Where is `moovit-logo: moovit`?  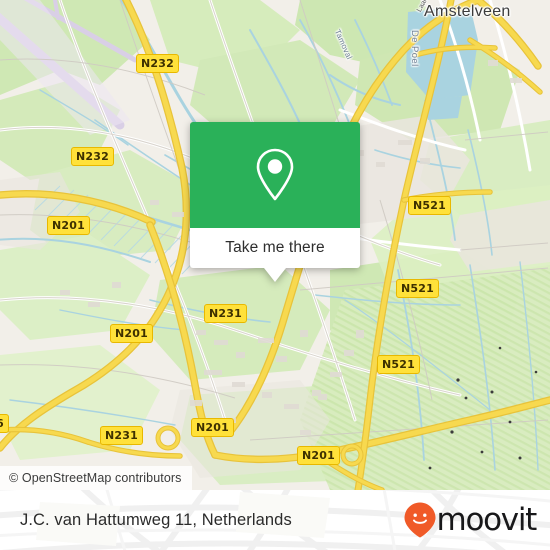
moovit-logo: moovit is located at coordinates (470, 520).